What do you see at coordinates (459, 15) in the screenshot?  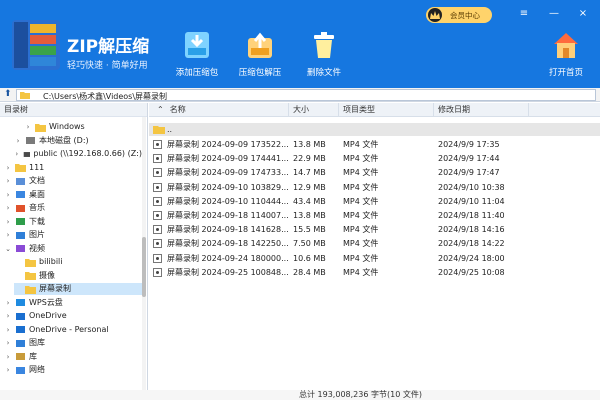 I see `vip-center-button: 会员中心` at bounding box center [459, 15].